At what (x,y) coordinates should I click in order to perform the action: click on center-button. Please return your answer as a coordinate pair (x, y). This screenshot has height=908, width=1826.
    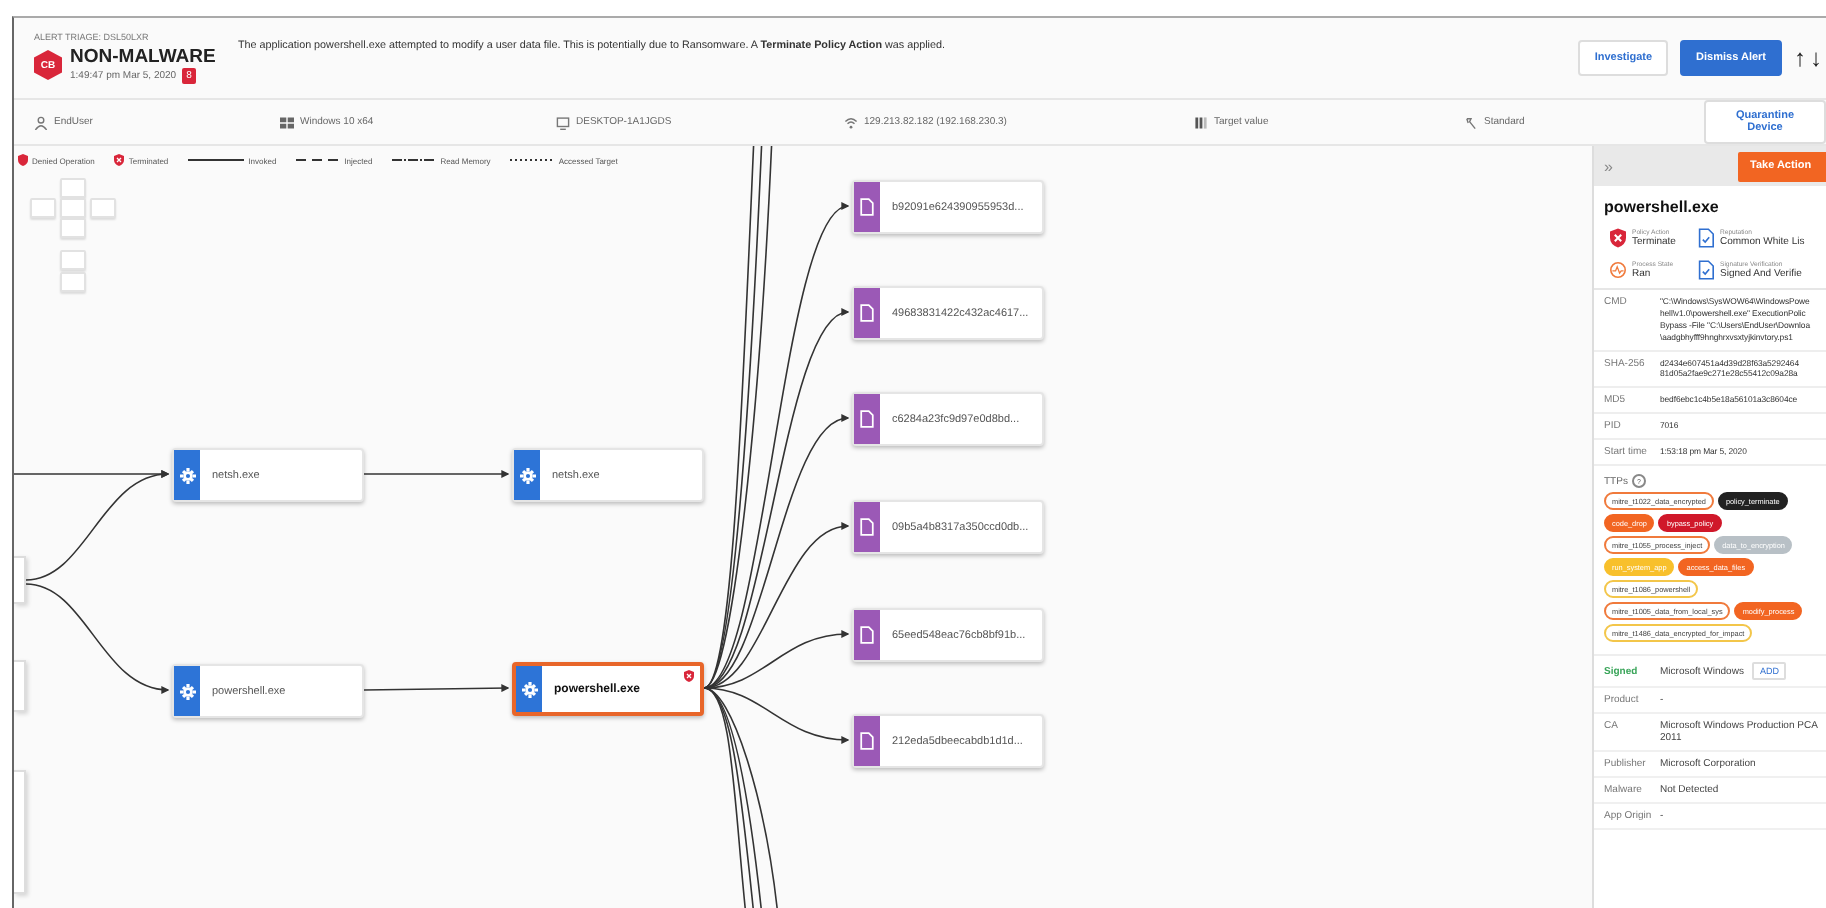
    Looking at the image, I should click on (73, 208).